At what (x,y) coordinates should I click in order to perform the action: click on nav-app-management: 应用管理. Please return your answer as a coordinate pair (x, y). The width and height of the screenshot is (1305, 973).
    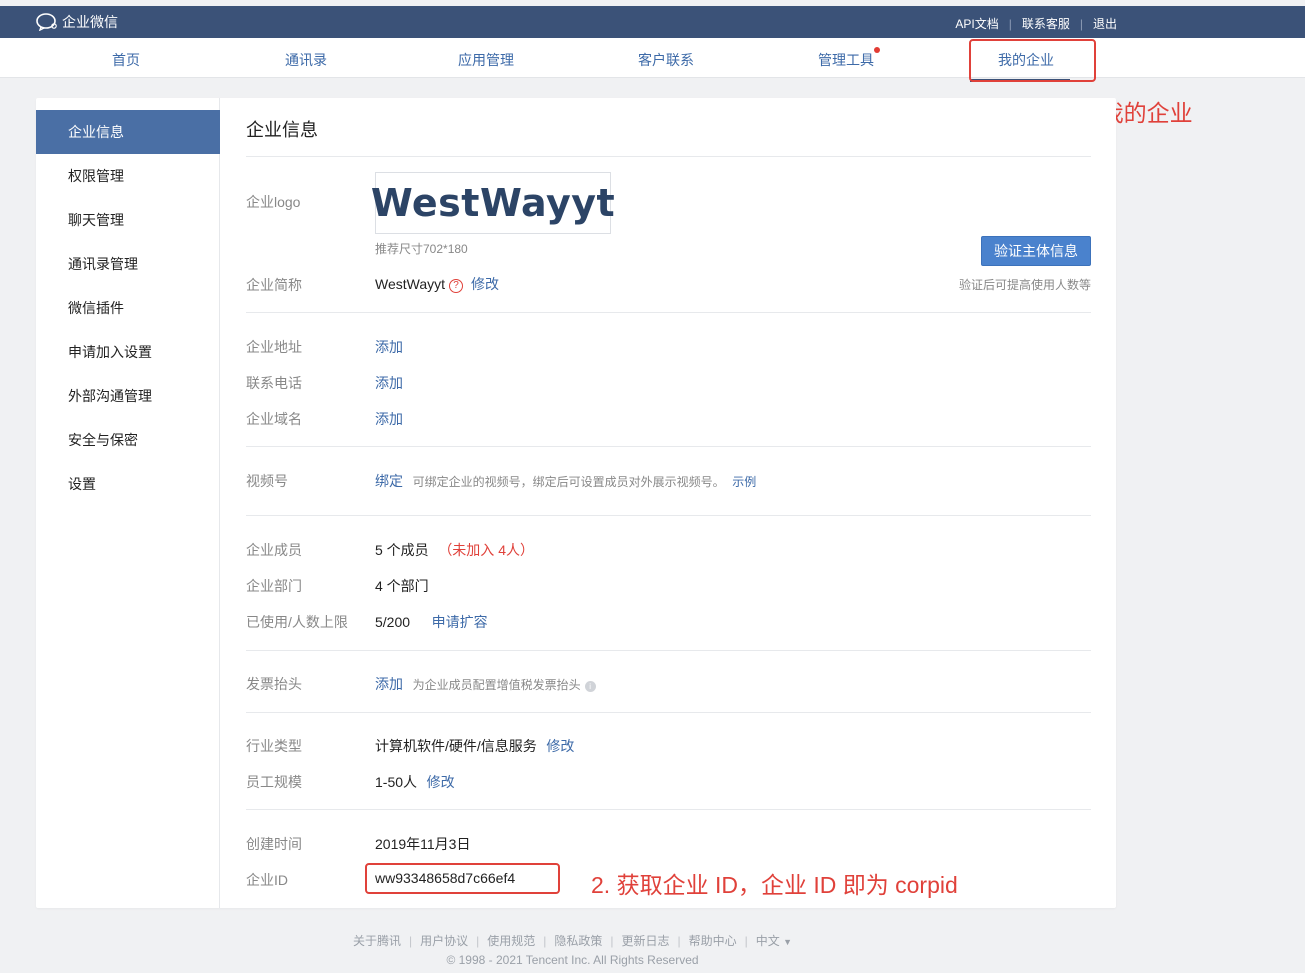
    Looking at the image, I should click on (486, 60).